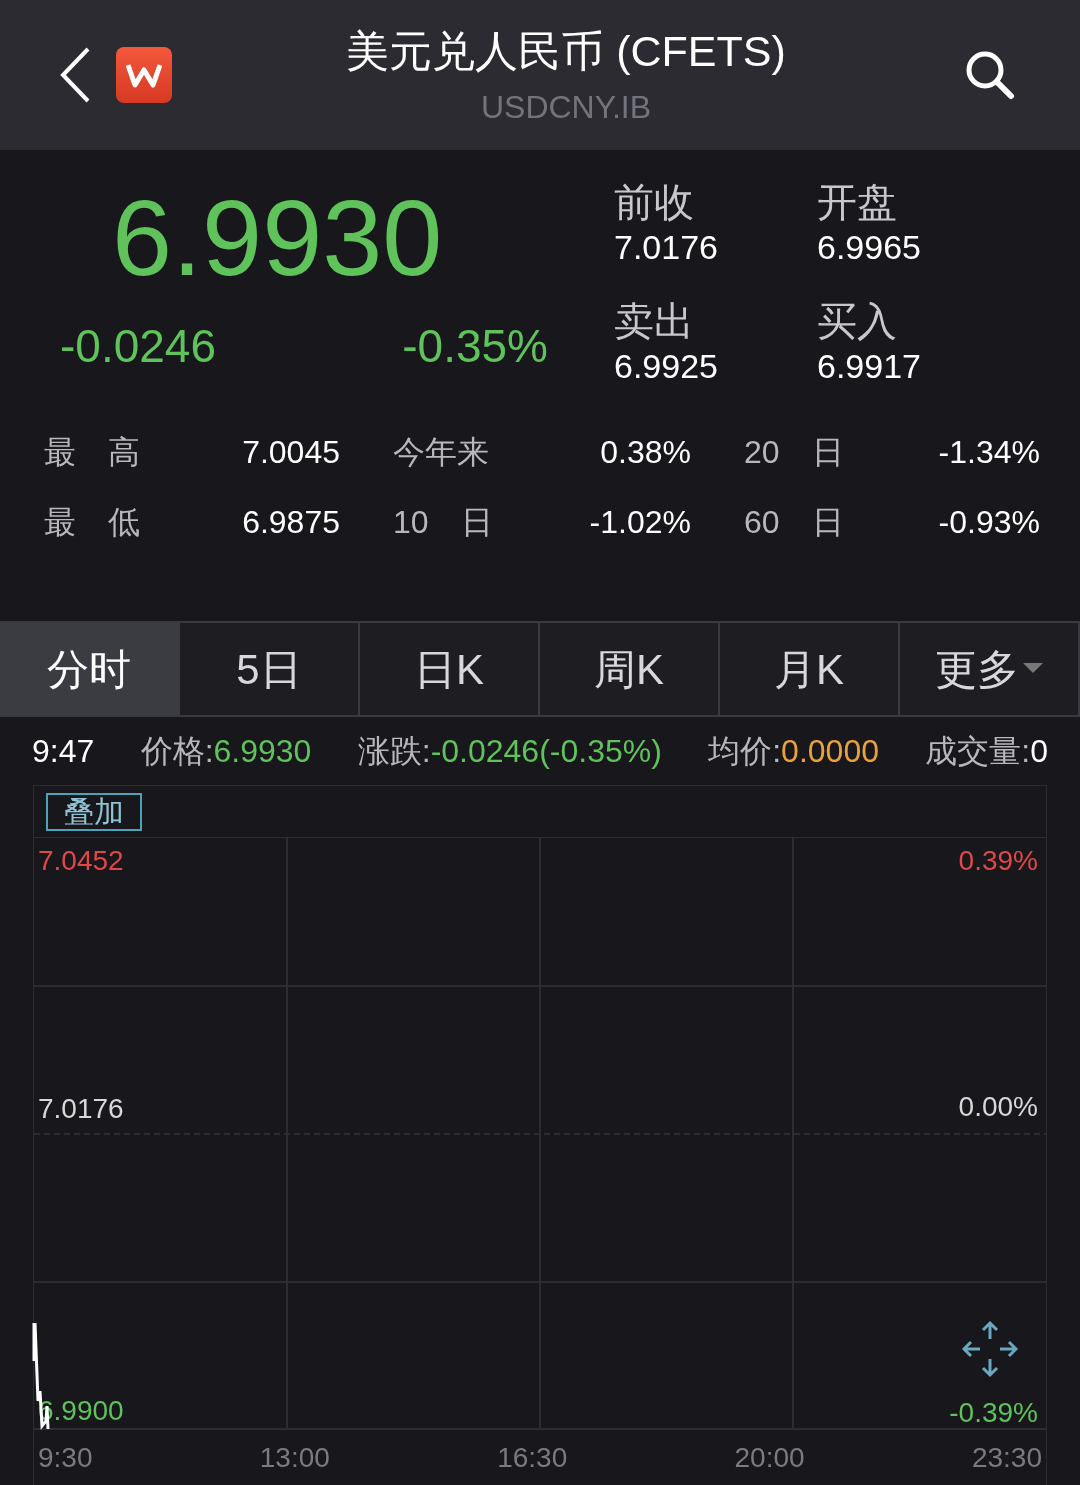  Describe the element at coordinates (278, 238) in the screenshot. I see `current-price: 6.9930` at that location.